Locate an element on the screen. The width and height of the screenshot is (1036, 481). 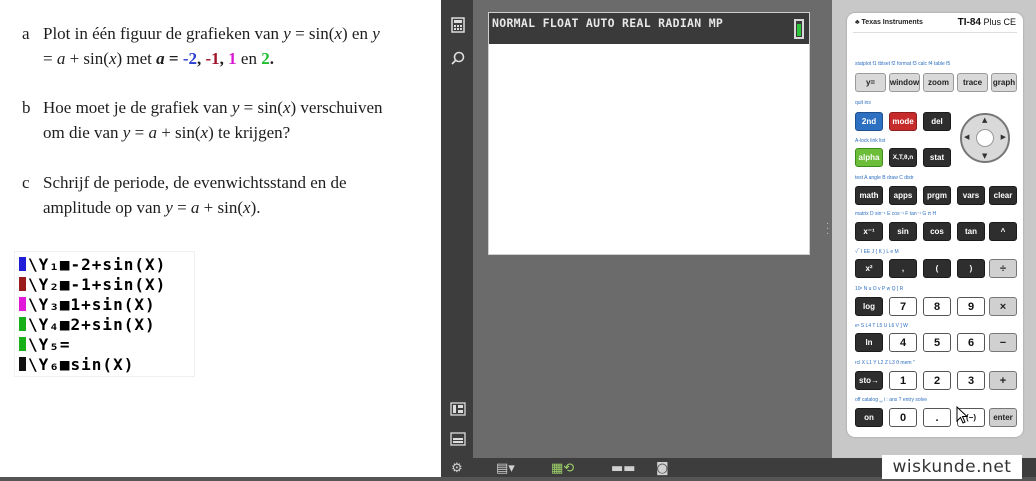
y-row: \Y₂■-1+sin(X) is located at coordinates (92, 285).